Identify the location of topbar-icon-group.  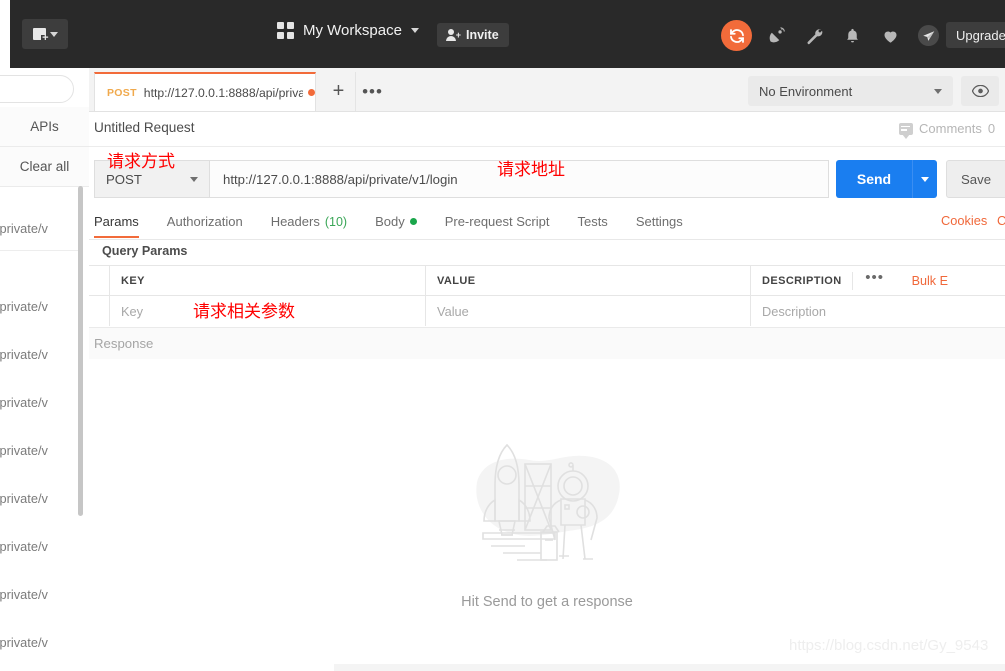
(831, 35).